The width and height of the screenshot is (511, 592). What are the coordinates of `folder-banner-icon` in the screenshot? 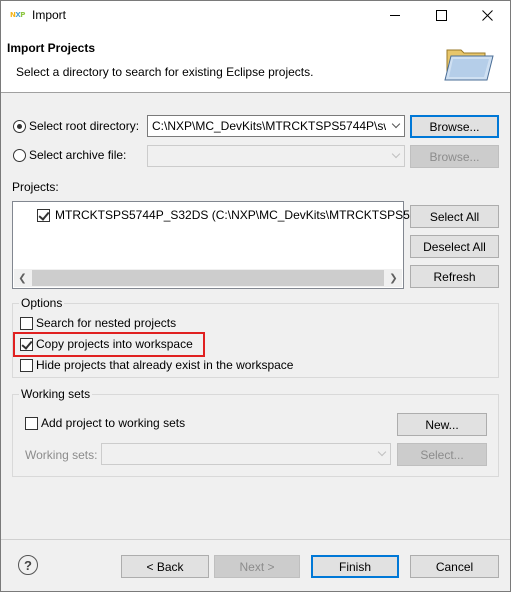 It's located at (469, 63).